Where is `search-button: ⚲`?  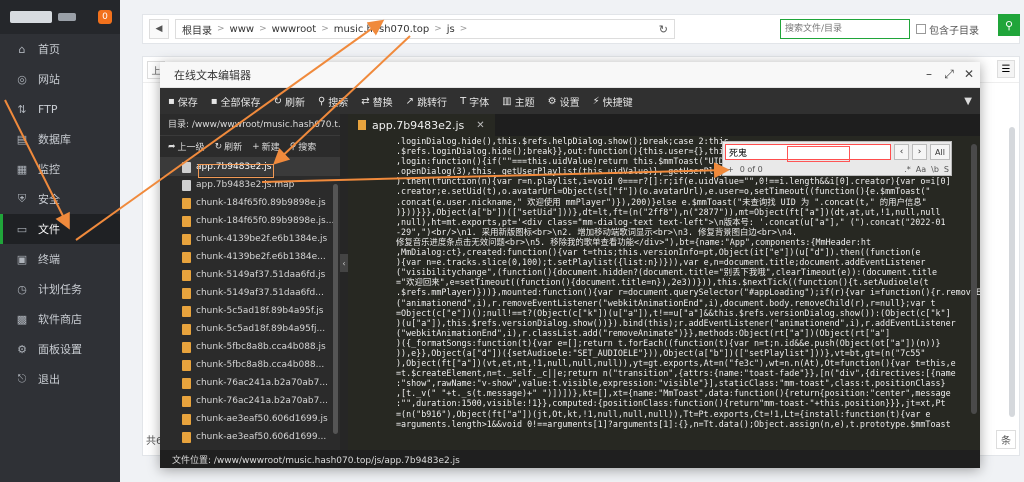 search-button: ⚲ is located at coordinates (1009, 25).